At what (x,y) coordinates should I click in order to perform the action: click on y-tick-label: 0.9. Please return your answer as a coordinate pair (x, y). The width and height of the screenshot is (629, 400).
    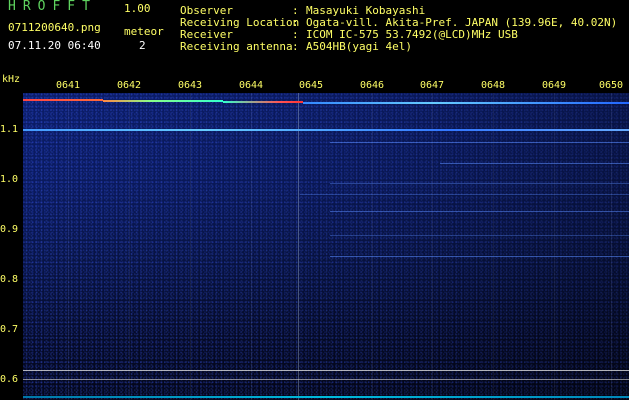
    Looking at the image, I should click on (9, 229).